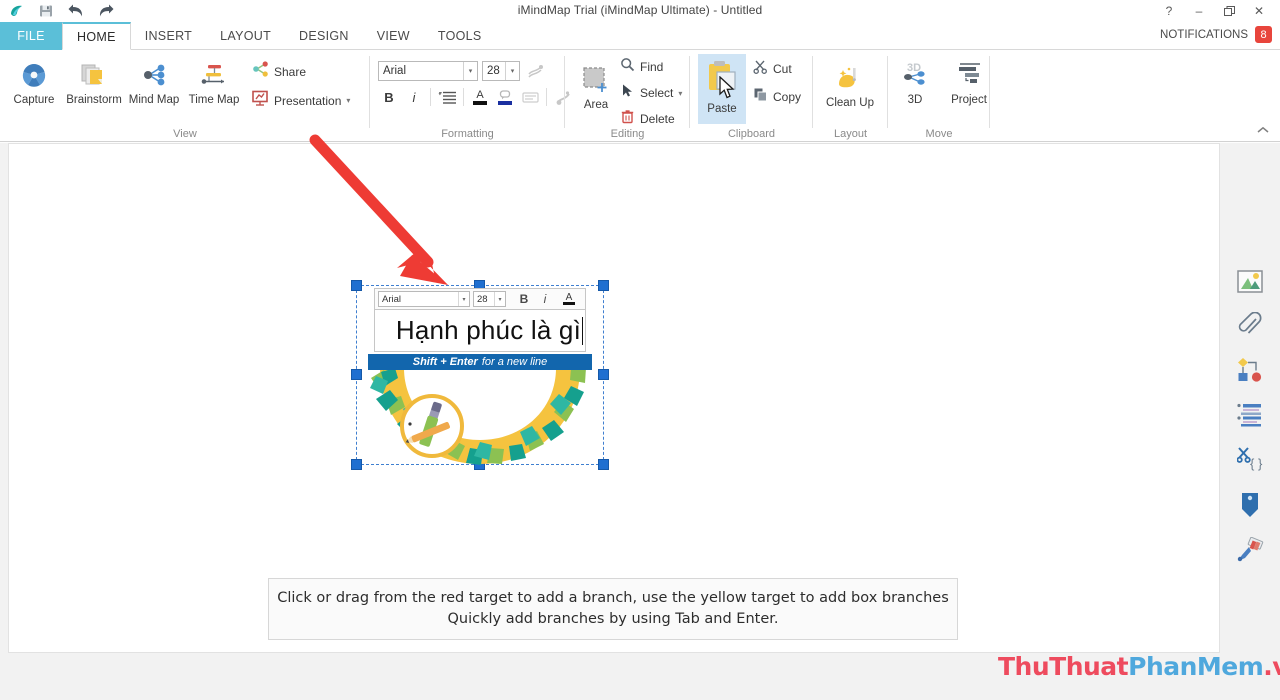 This screenshot has height=700, width=1280. What do you see at coordinates (356, 374) in the screenshot?
I see `resize-handle-middle-left` at bounding box center [356, 374].